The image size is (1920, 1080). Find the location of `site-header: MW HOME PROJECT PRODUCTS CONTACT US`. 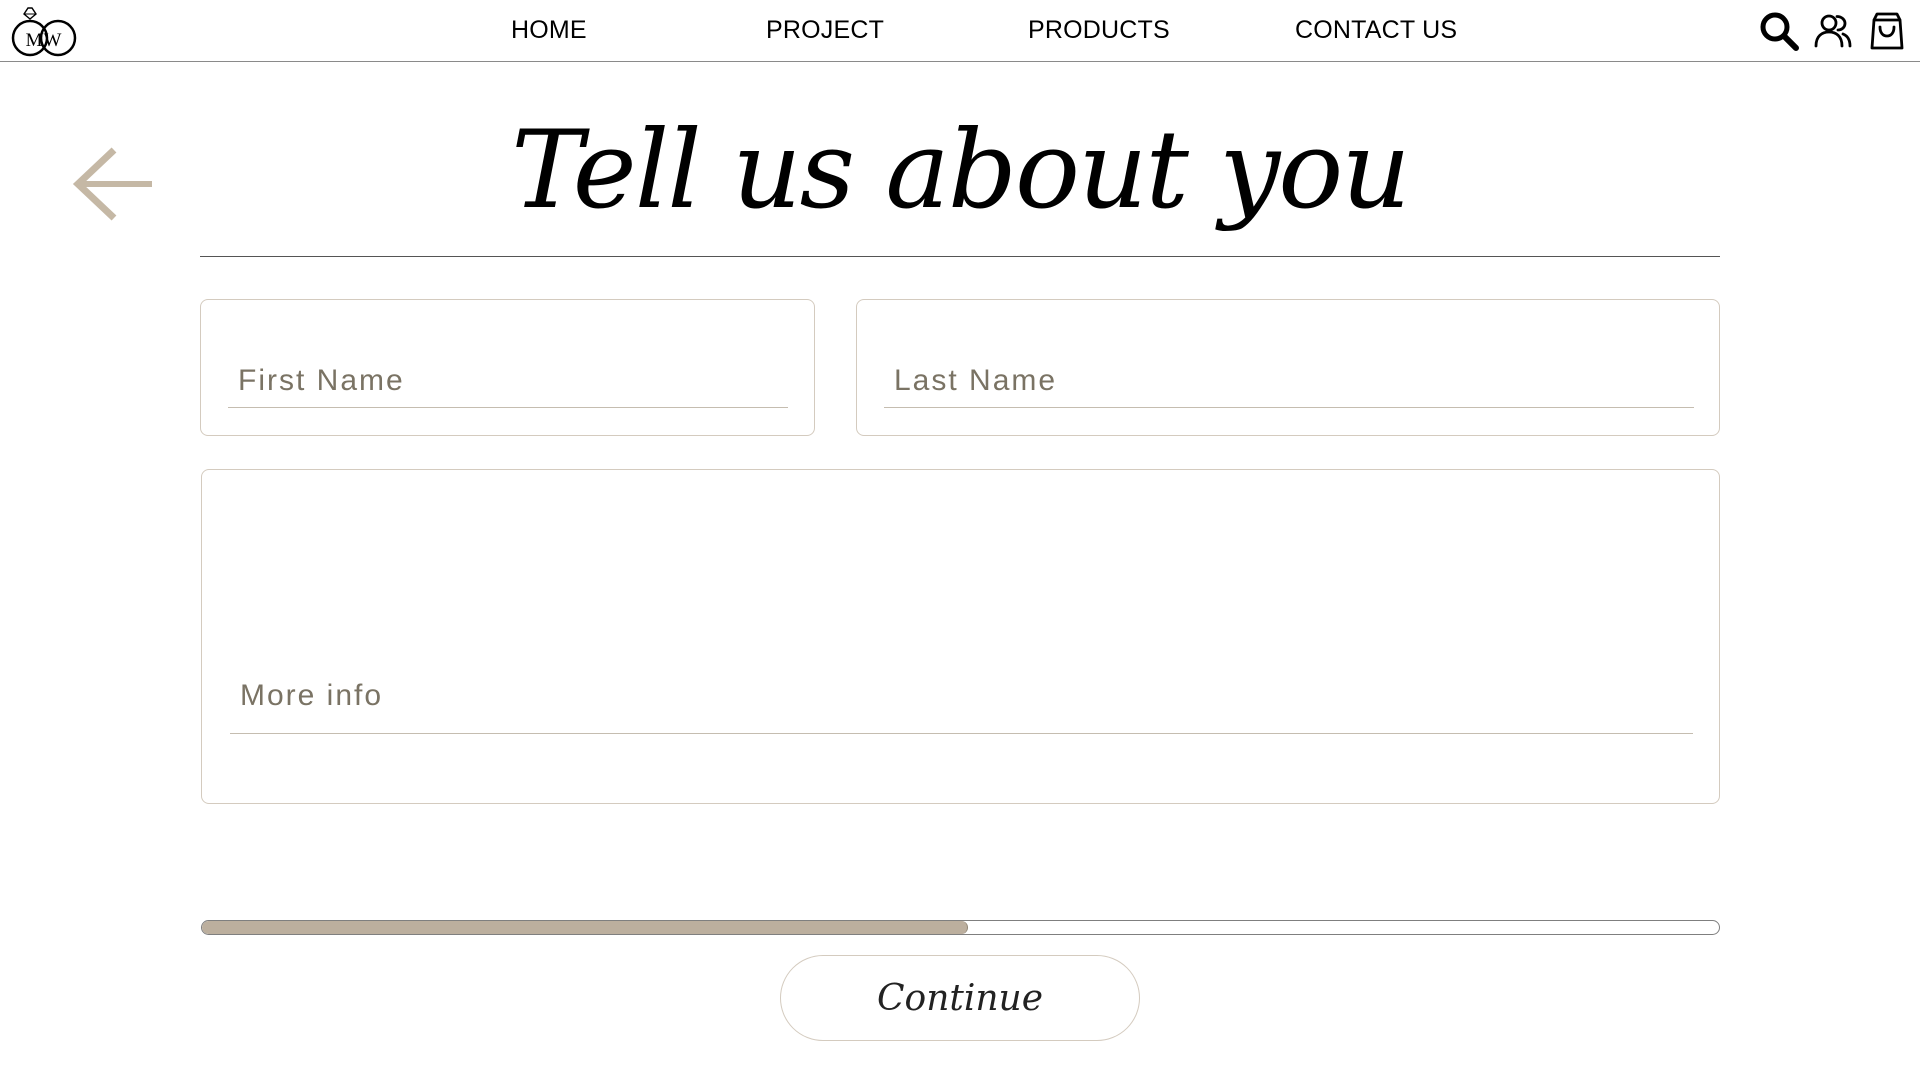

site-header: MW HOME PROJECT PRODUCTS CONTACT US is located at coordinates (960, 31).